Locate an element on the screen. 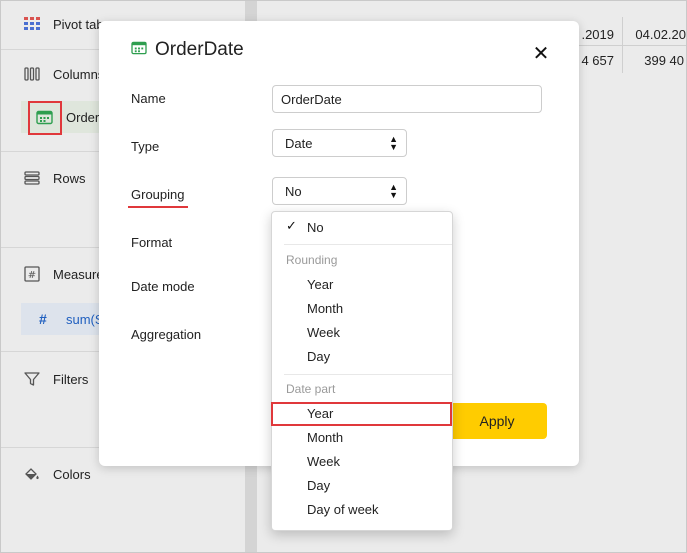 This screenshot has width=687, height=553. columns-header: Columns is located at coordinates (63, 74).